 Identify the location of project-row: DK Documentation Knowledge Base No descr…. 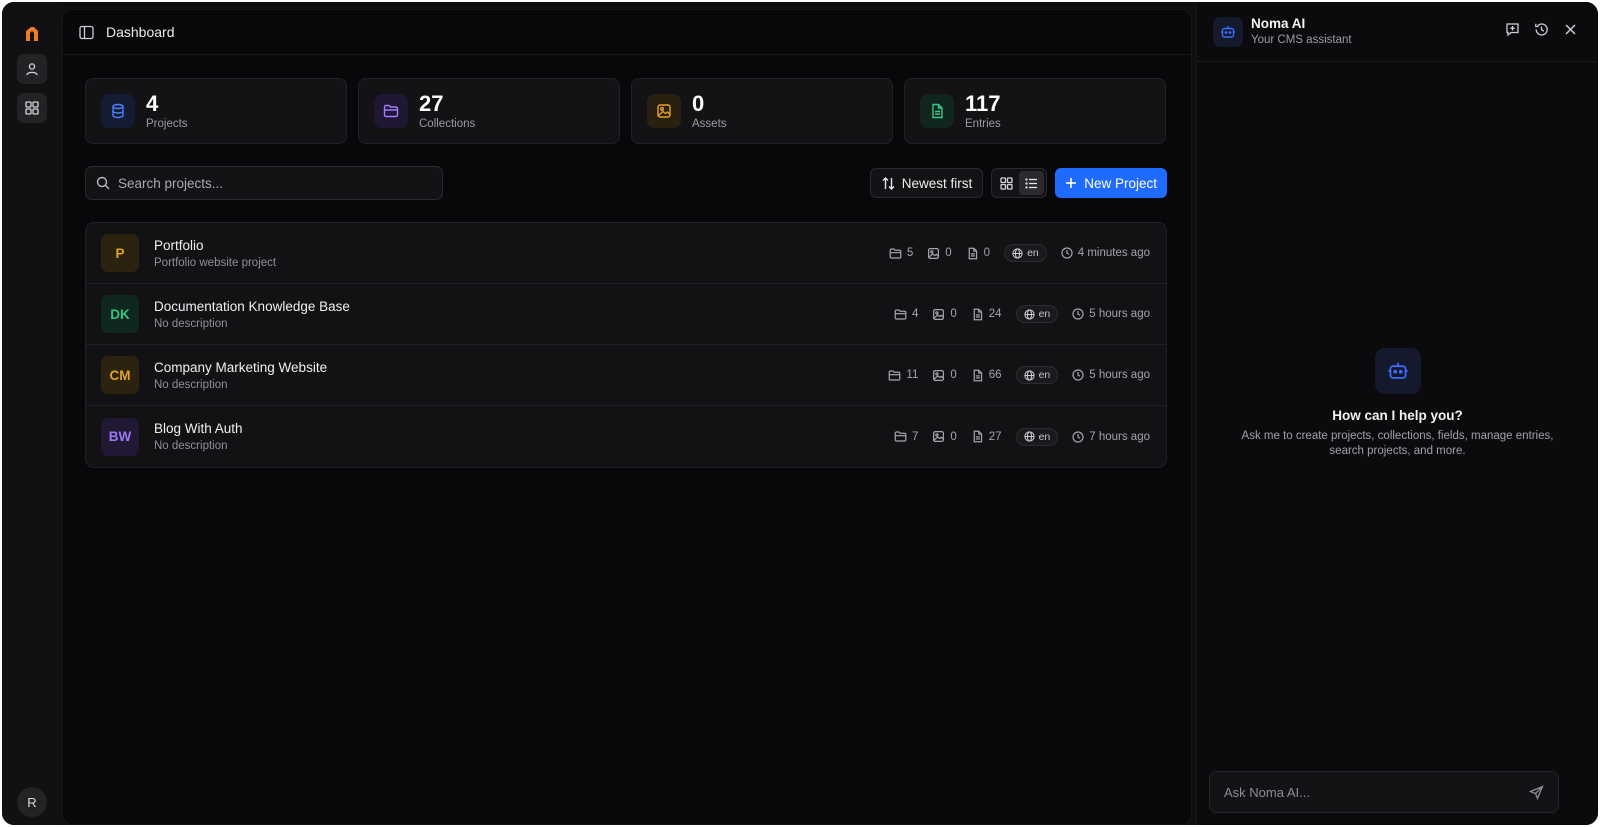
(626, 314).